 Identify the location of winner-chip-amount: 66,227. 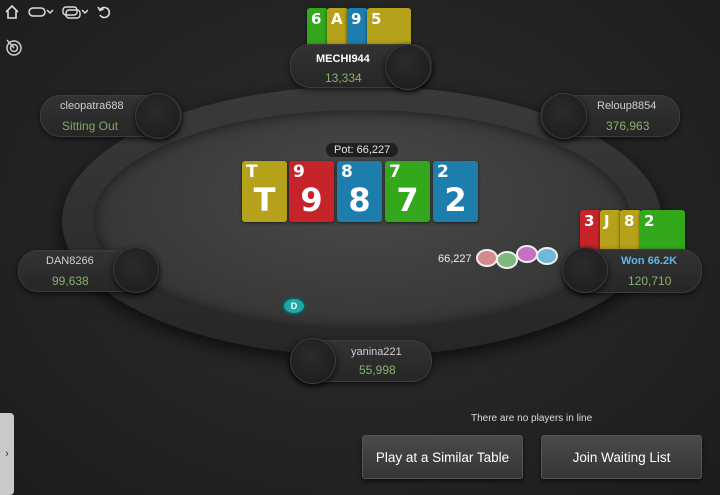
(455, 259).